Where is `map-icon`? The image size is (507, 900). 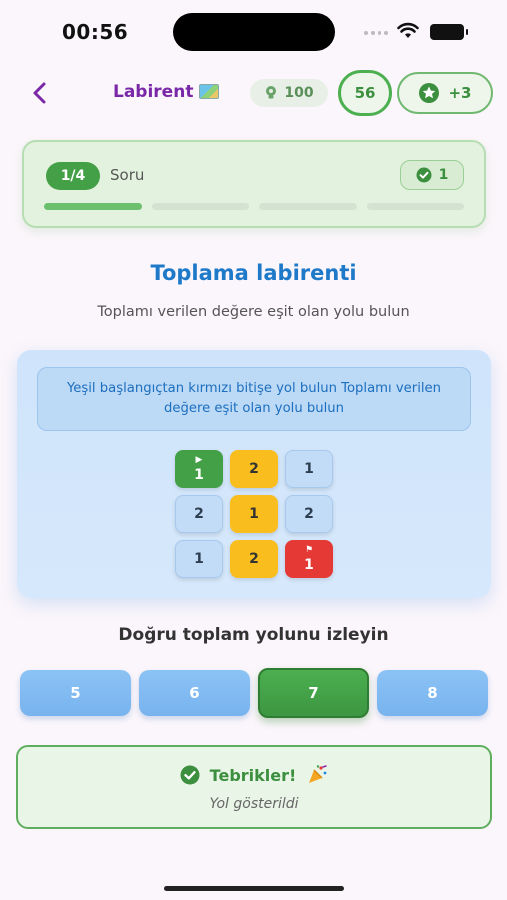
map-icon is located at coordinates (209, 91).